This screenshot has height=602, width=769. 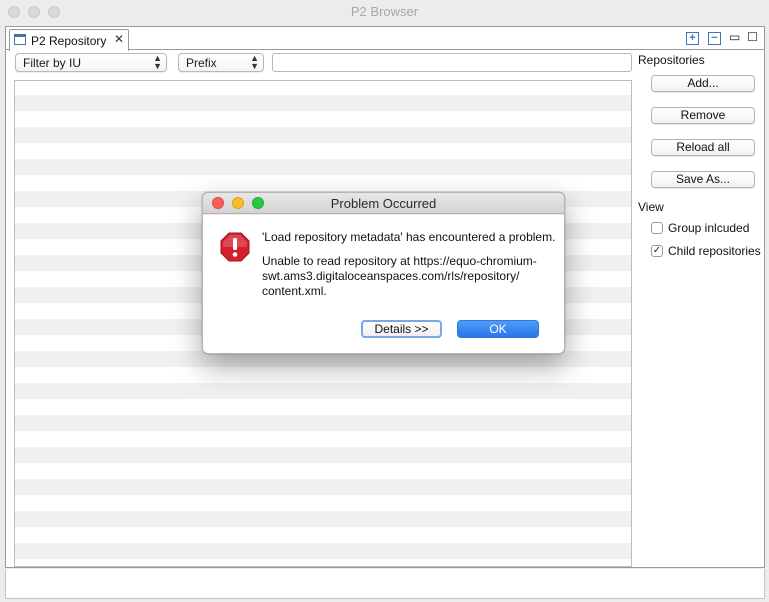 What do you see at coordinates (201, 63) in the screenshot?
I see `match-mode-value: Prefix` at bounding box center [201, 63].